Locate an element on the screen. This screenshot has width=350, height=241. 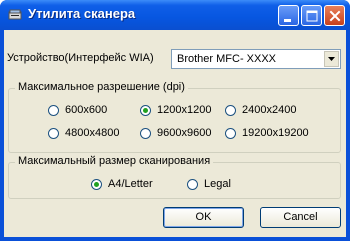
title-bar: Утилита сканера is located at coordinates (175, 15).